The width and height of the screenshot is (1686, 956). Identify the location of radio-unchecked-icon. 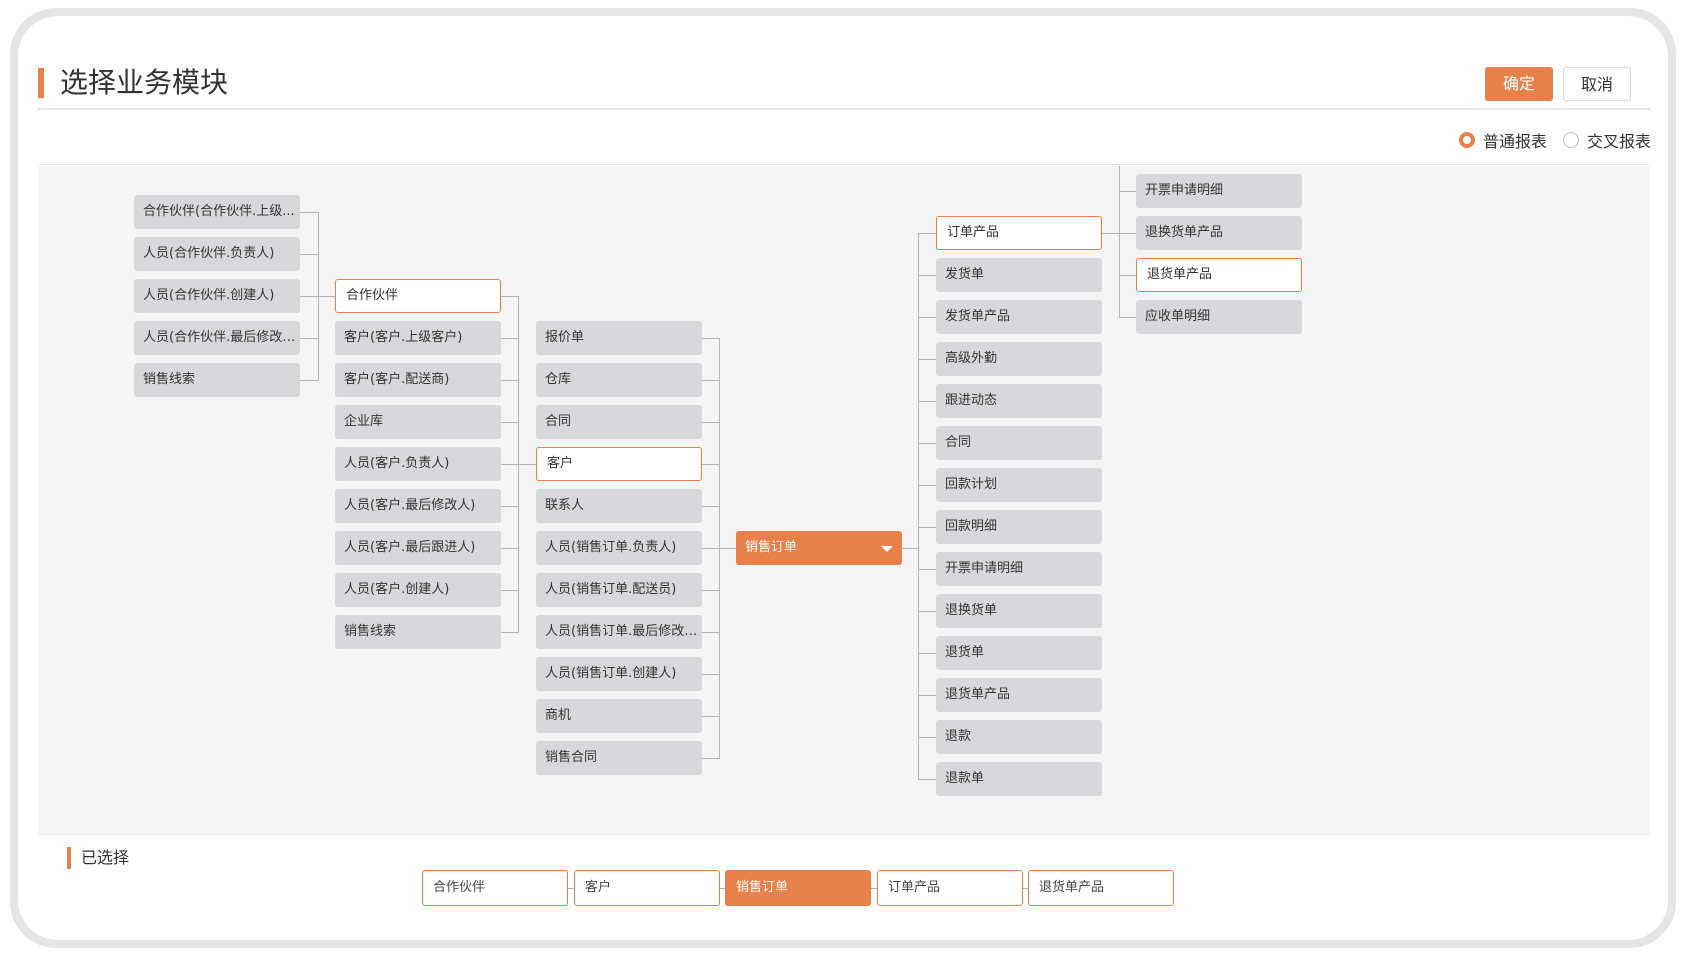
(1570, 140).